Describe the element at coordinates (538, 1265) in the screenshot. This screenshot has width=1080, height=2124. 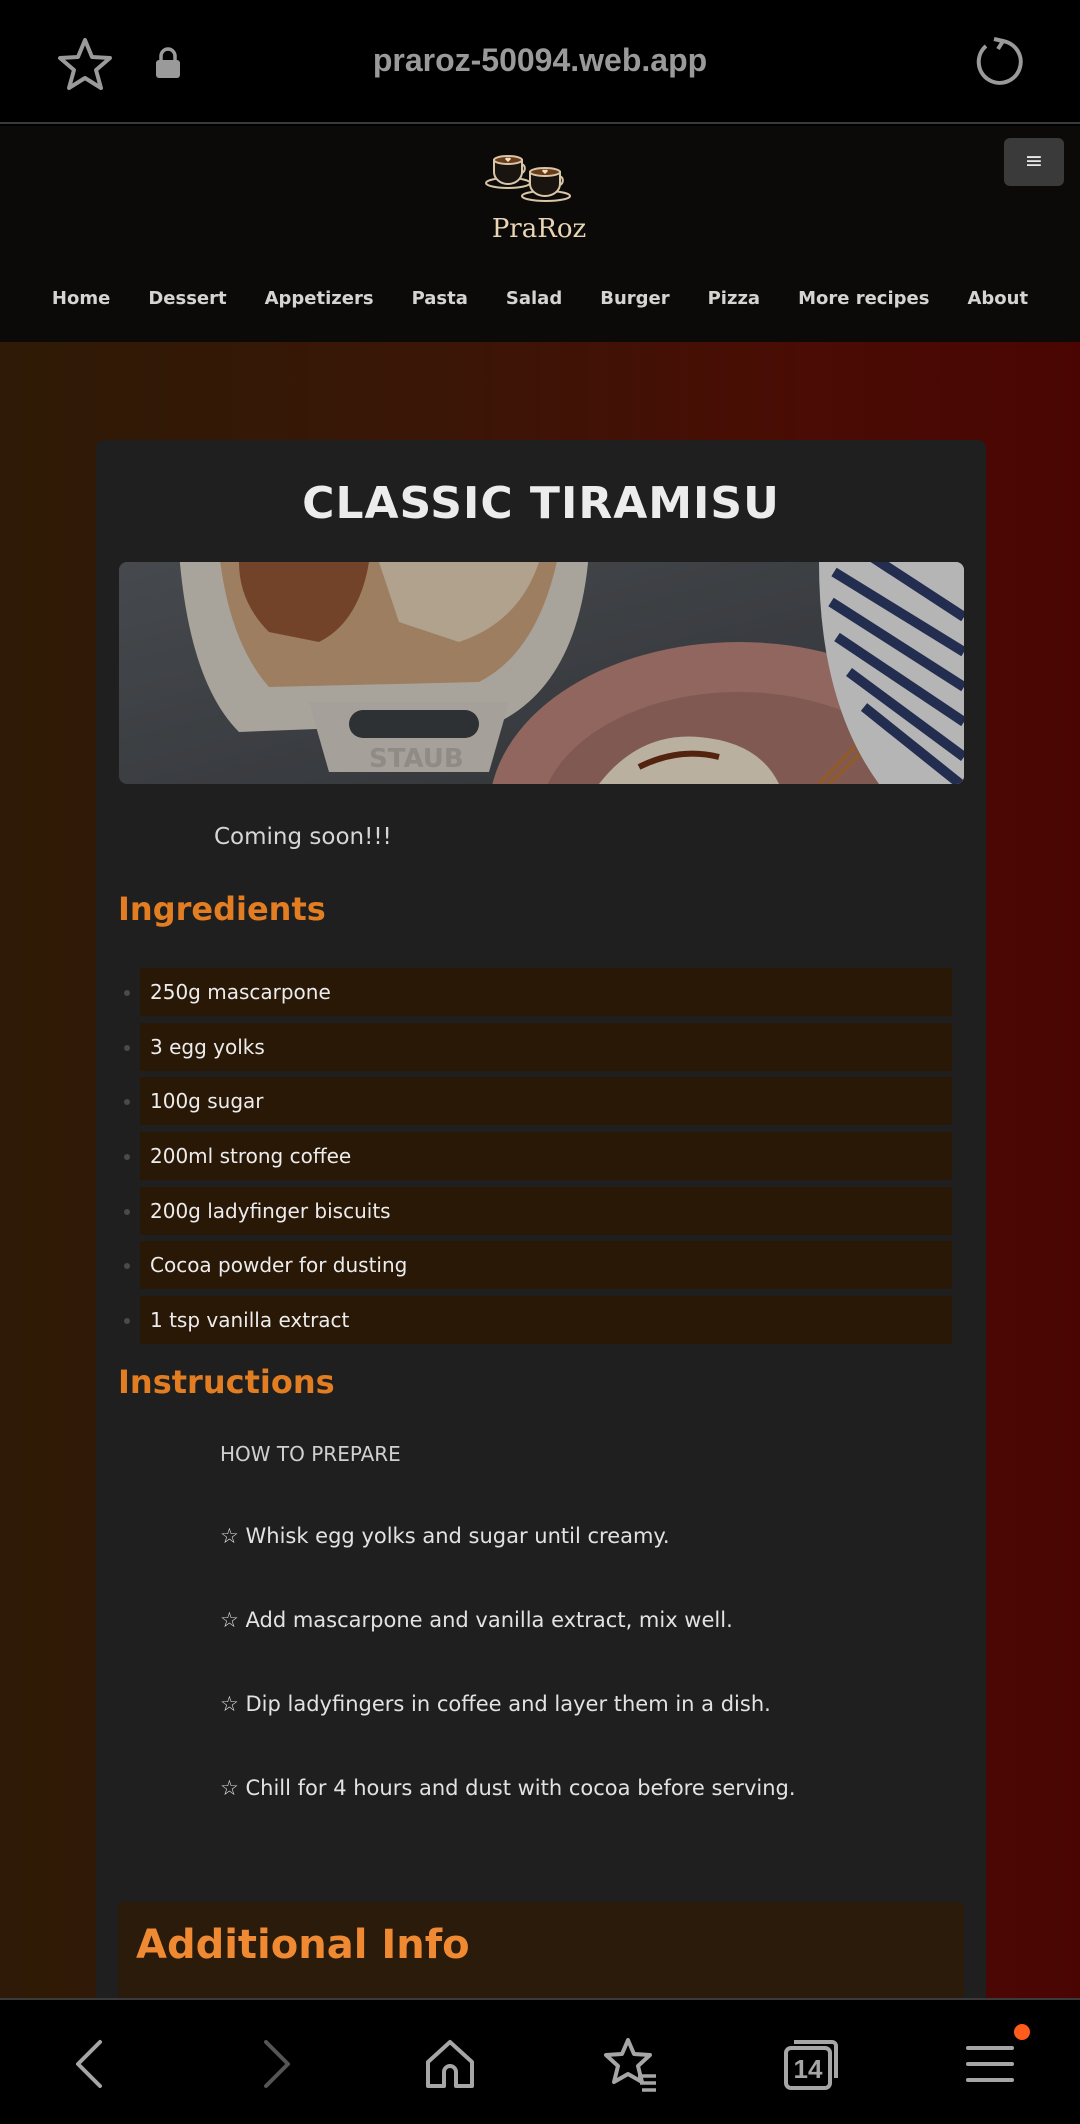
I see `list-item: Cocoa powder for dusting` at that location.